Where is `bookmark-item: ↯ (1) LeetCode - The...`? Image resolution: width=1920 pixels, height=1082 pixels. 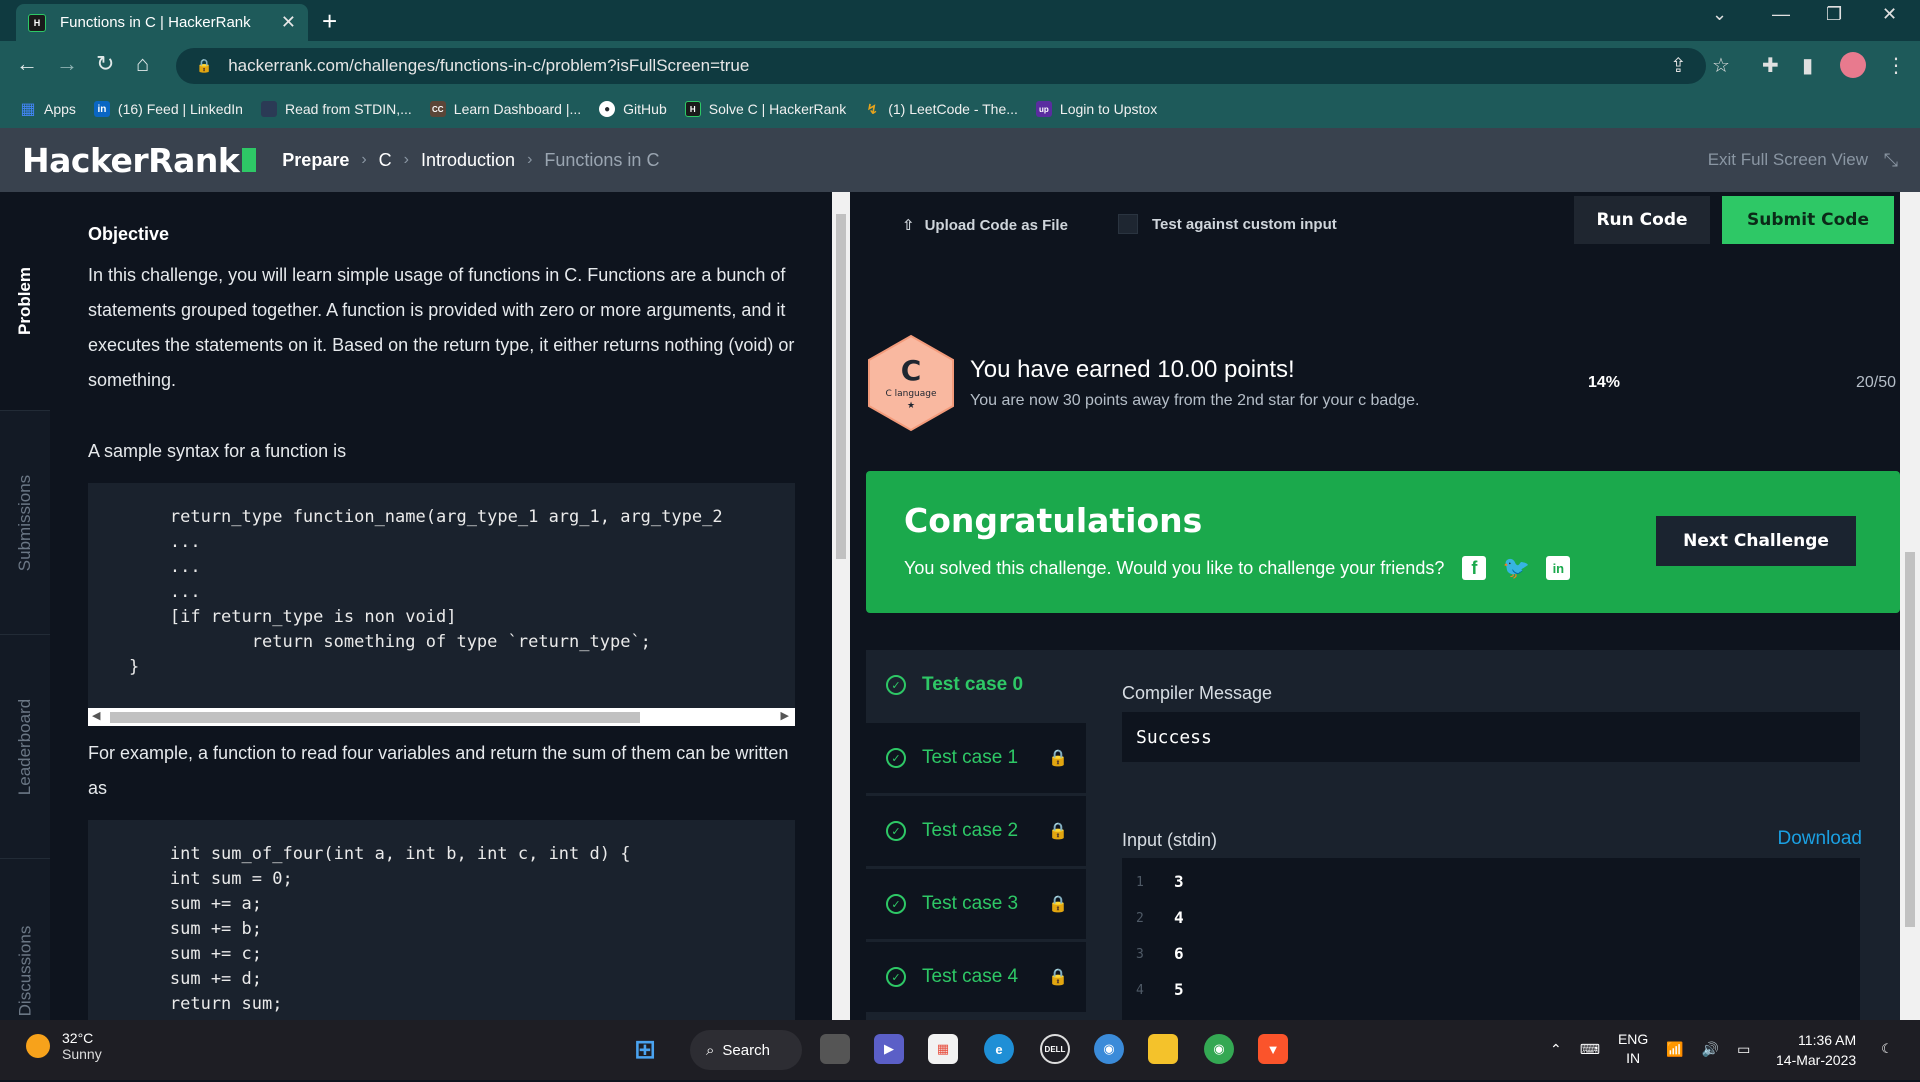 bookmark-item: ↯ (1) LeetCode - The... is located at coordinates (941, 109).